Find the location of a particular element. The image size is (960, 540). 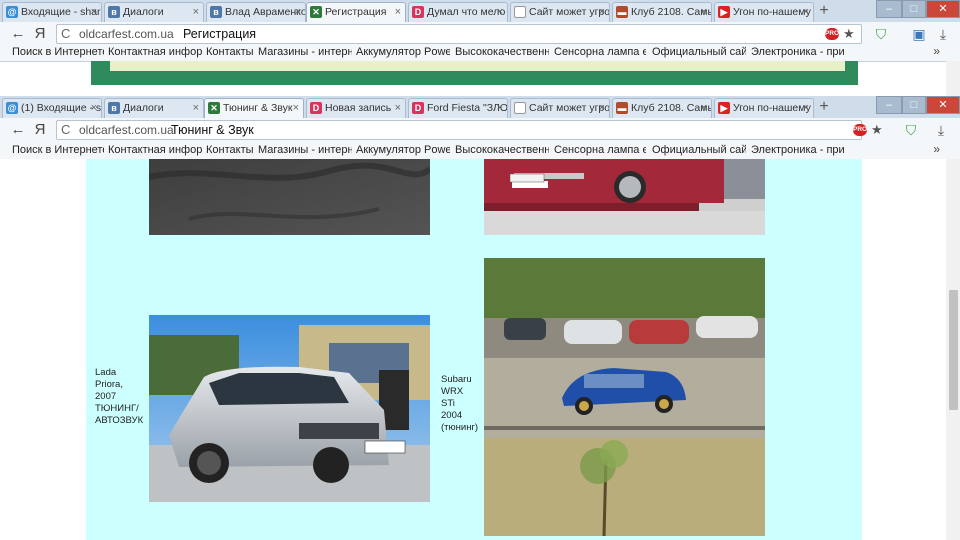

page-icon is located at coordinates (520, 12).